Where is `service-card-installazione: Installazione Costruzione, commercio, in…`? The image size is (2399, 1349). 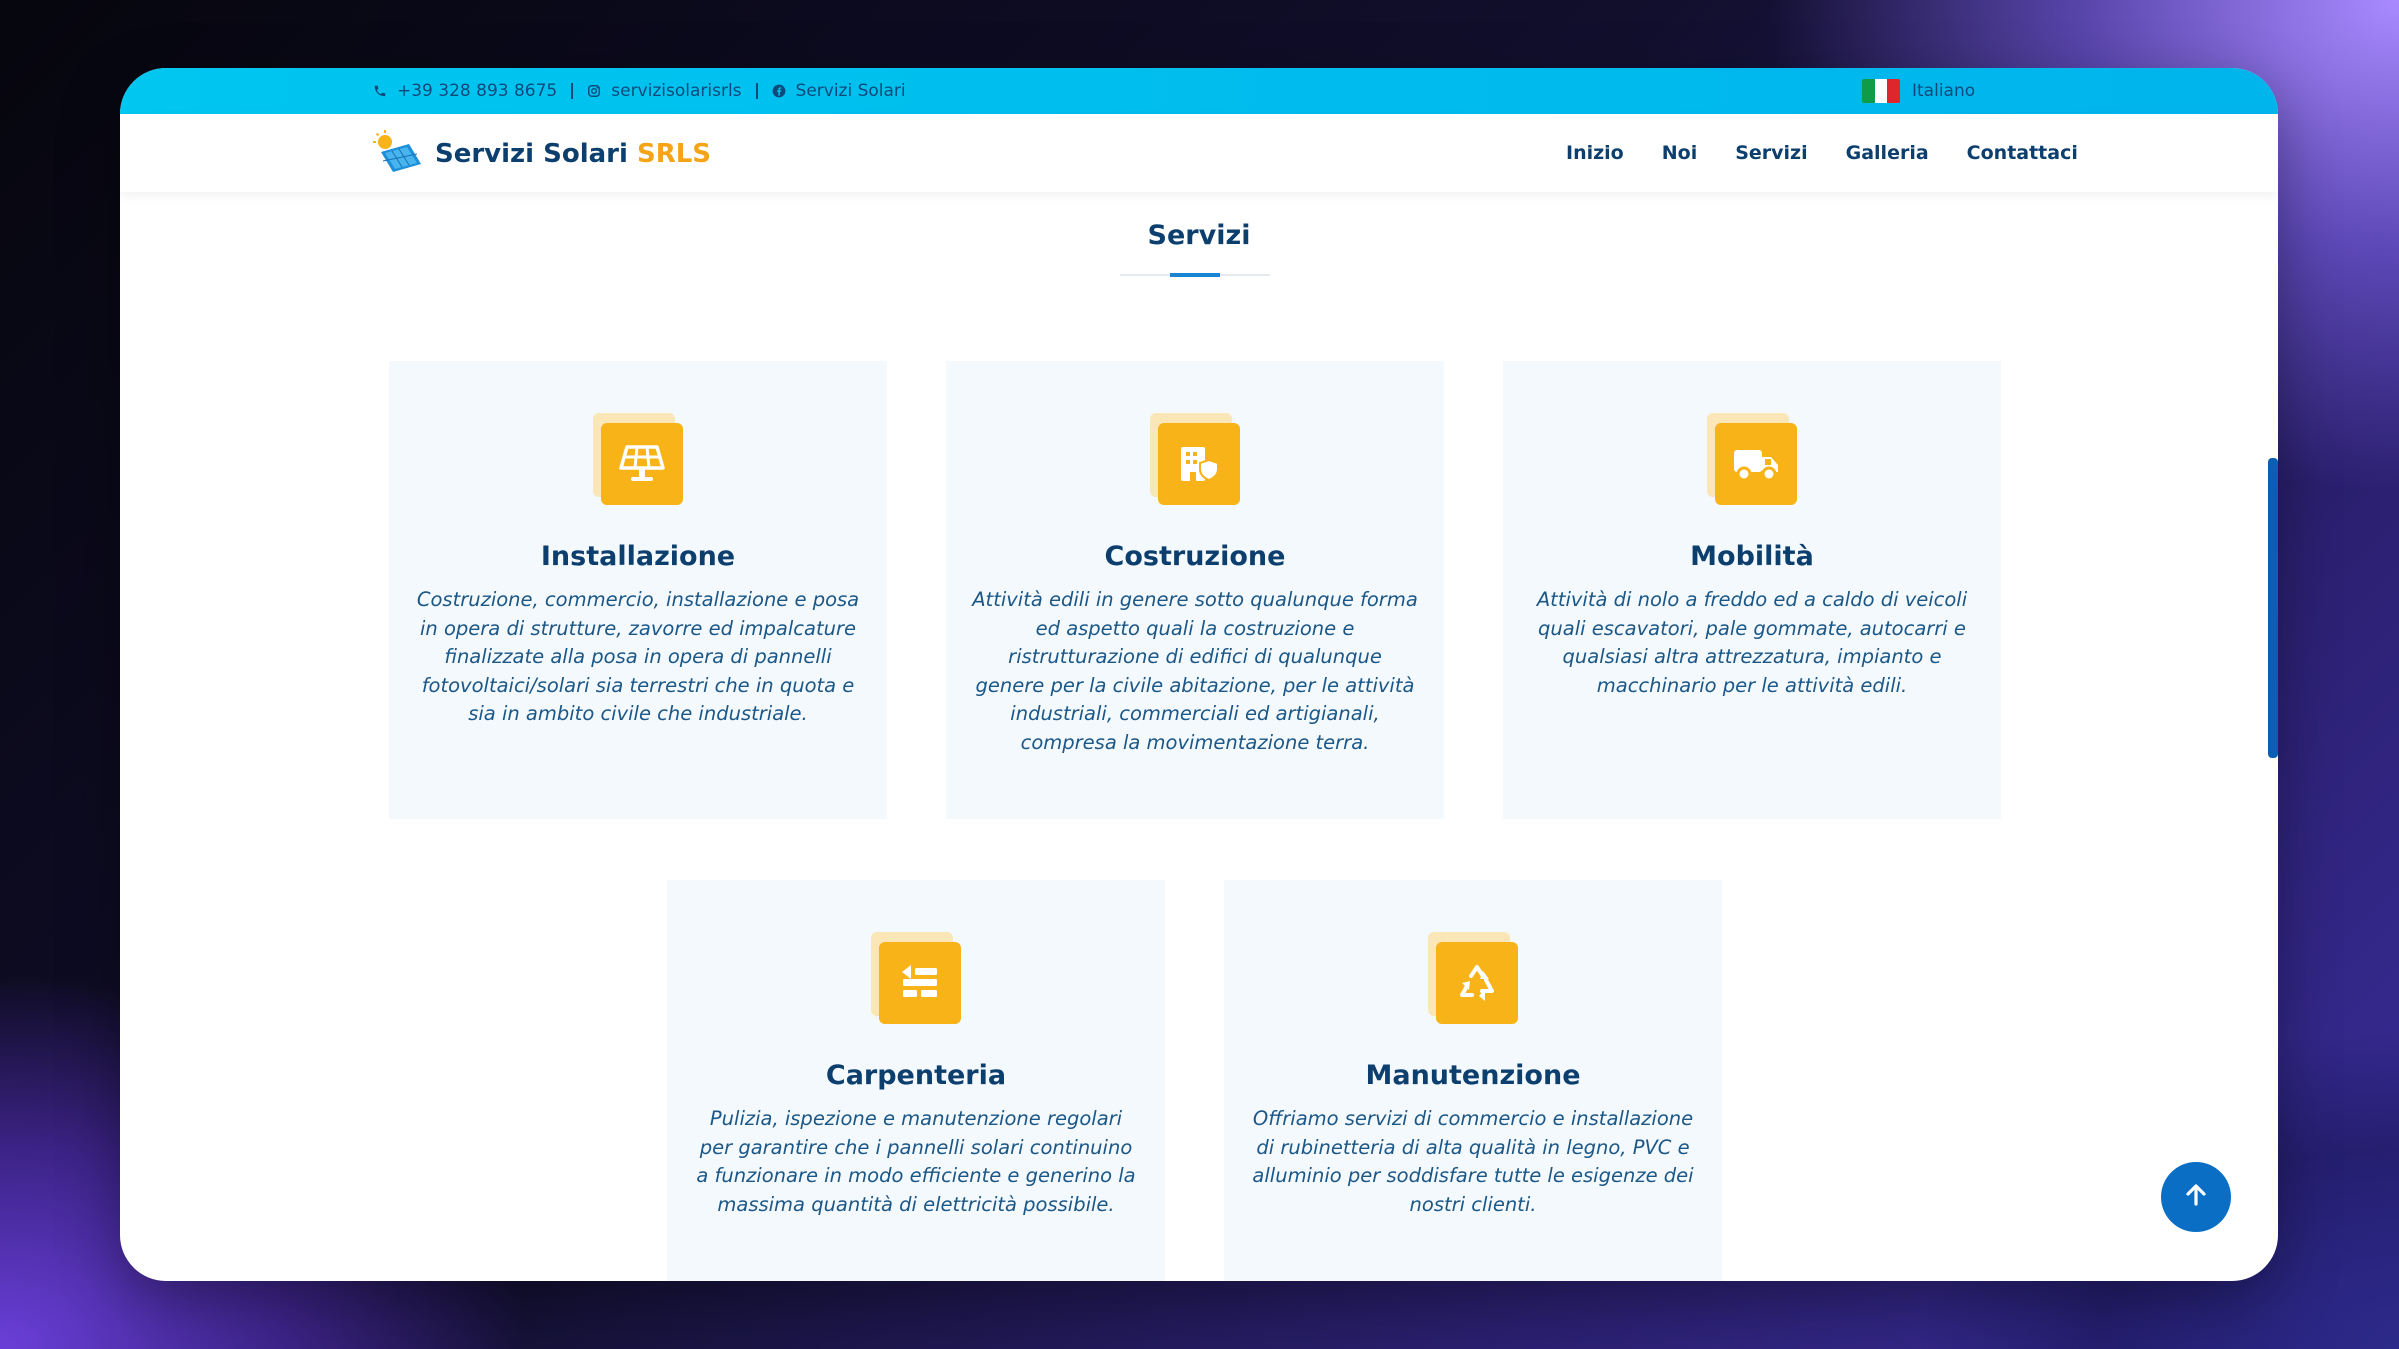
service-card-installazione: Installazione Costruzione, commercio, in… is located at coordinates (638, 590).